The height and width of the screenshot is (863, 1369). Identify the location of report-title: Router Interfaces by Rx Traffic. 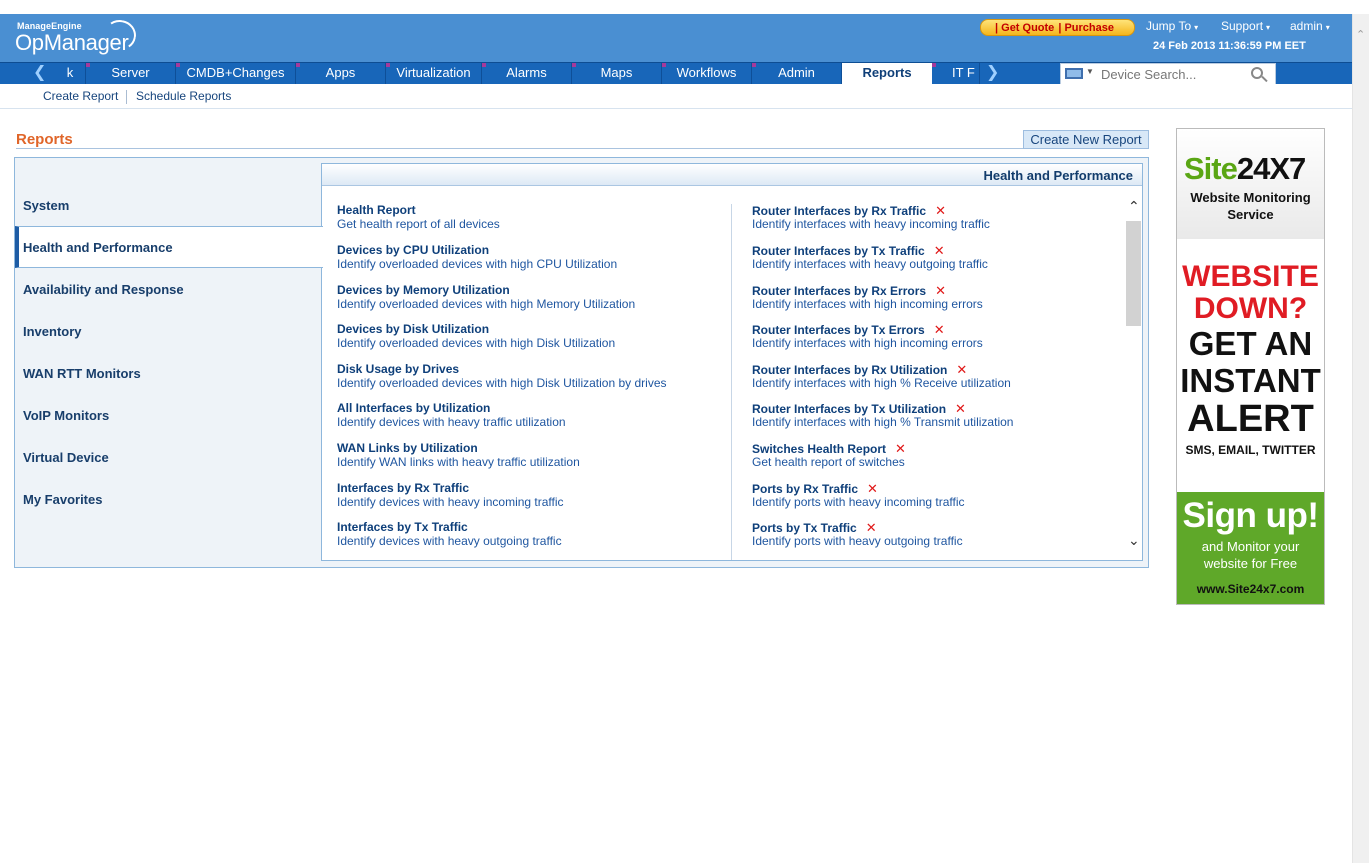
(839, 211).